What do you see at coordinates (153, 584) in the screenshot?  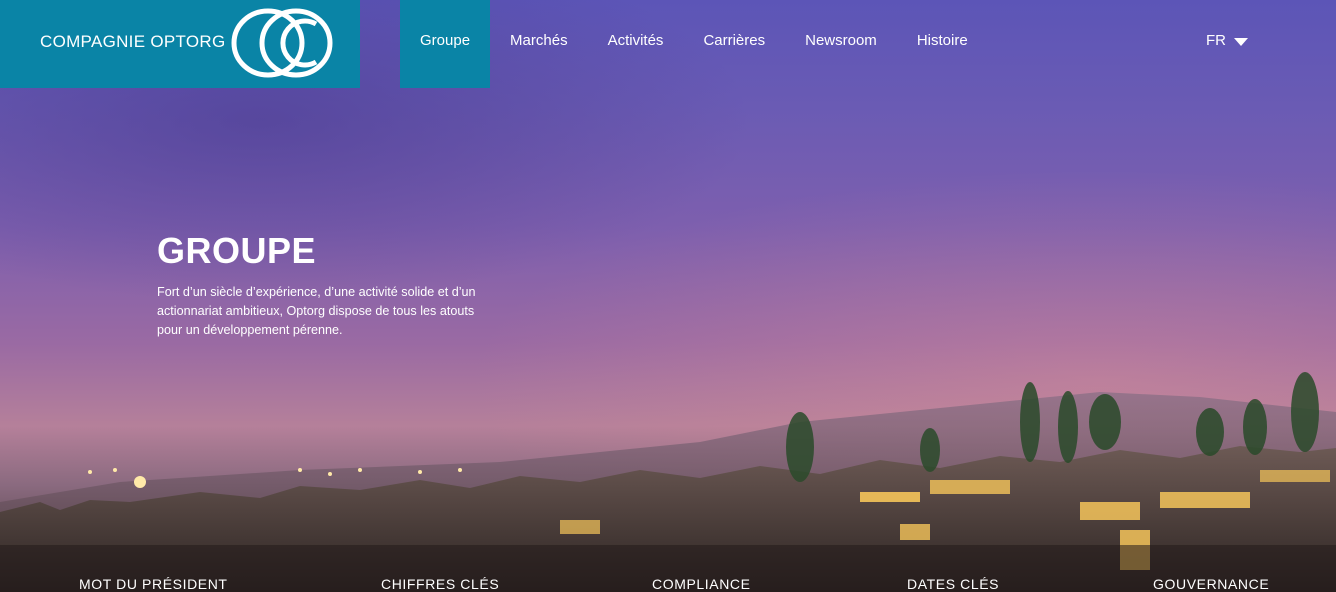 I see `subnav-item-mot-du-president: MOT DU PRÉSIDENT` at bounding box center [153, 584].